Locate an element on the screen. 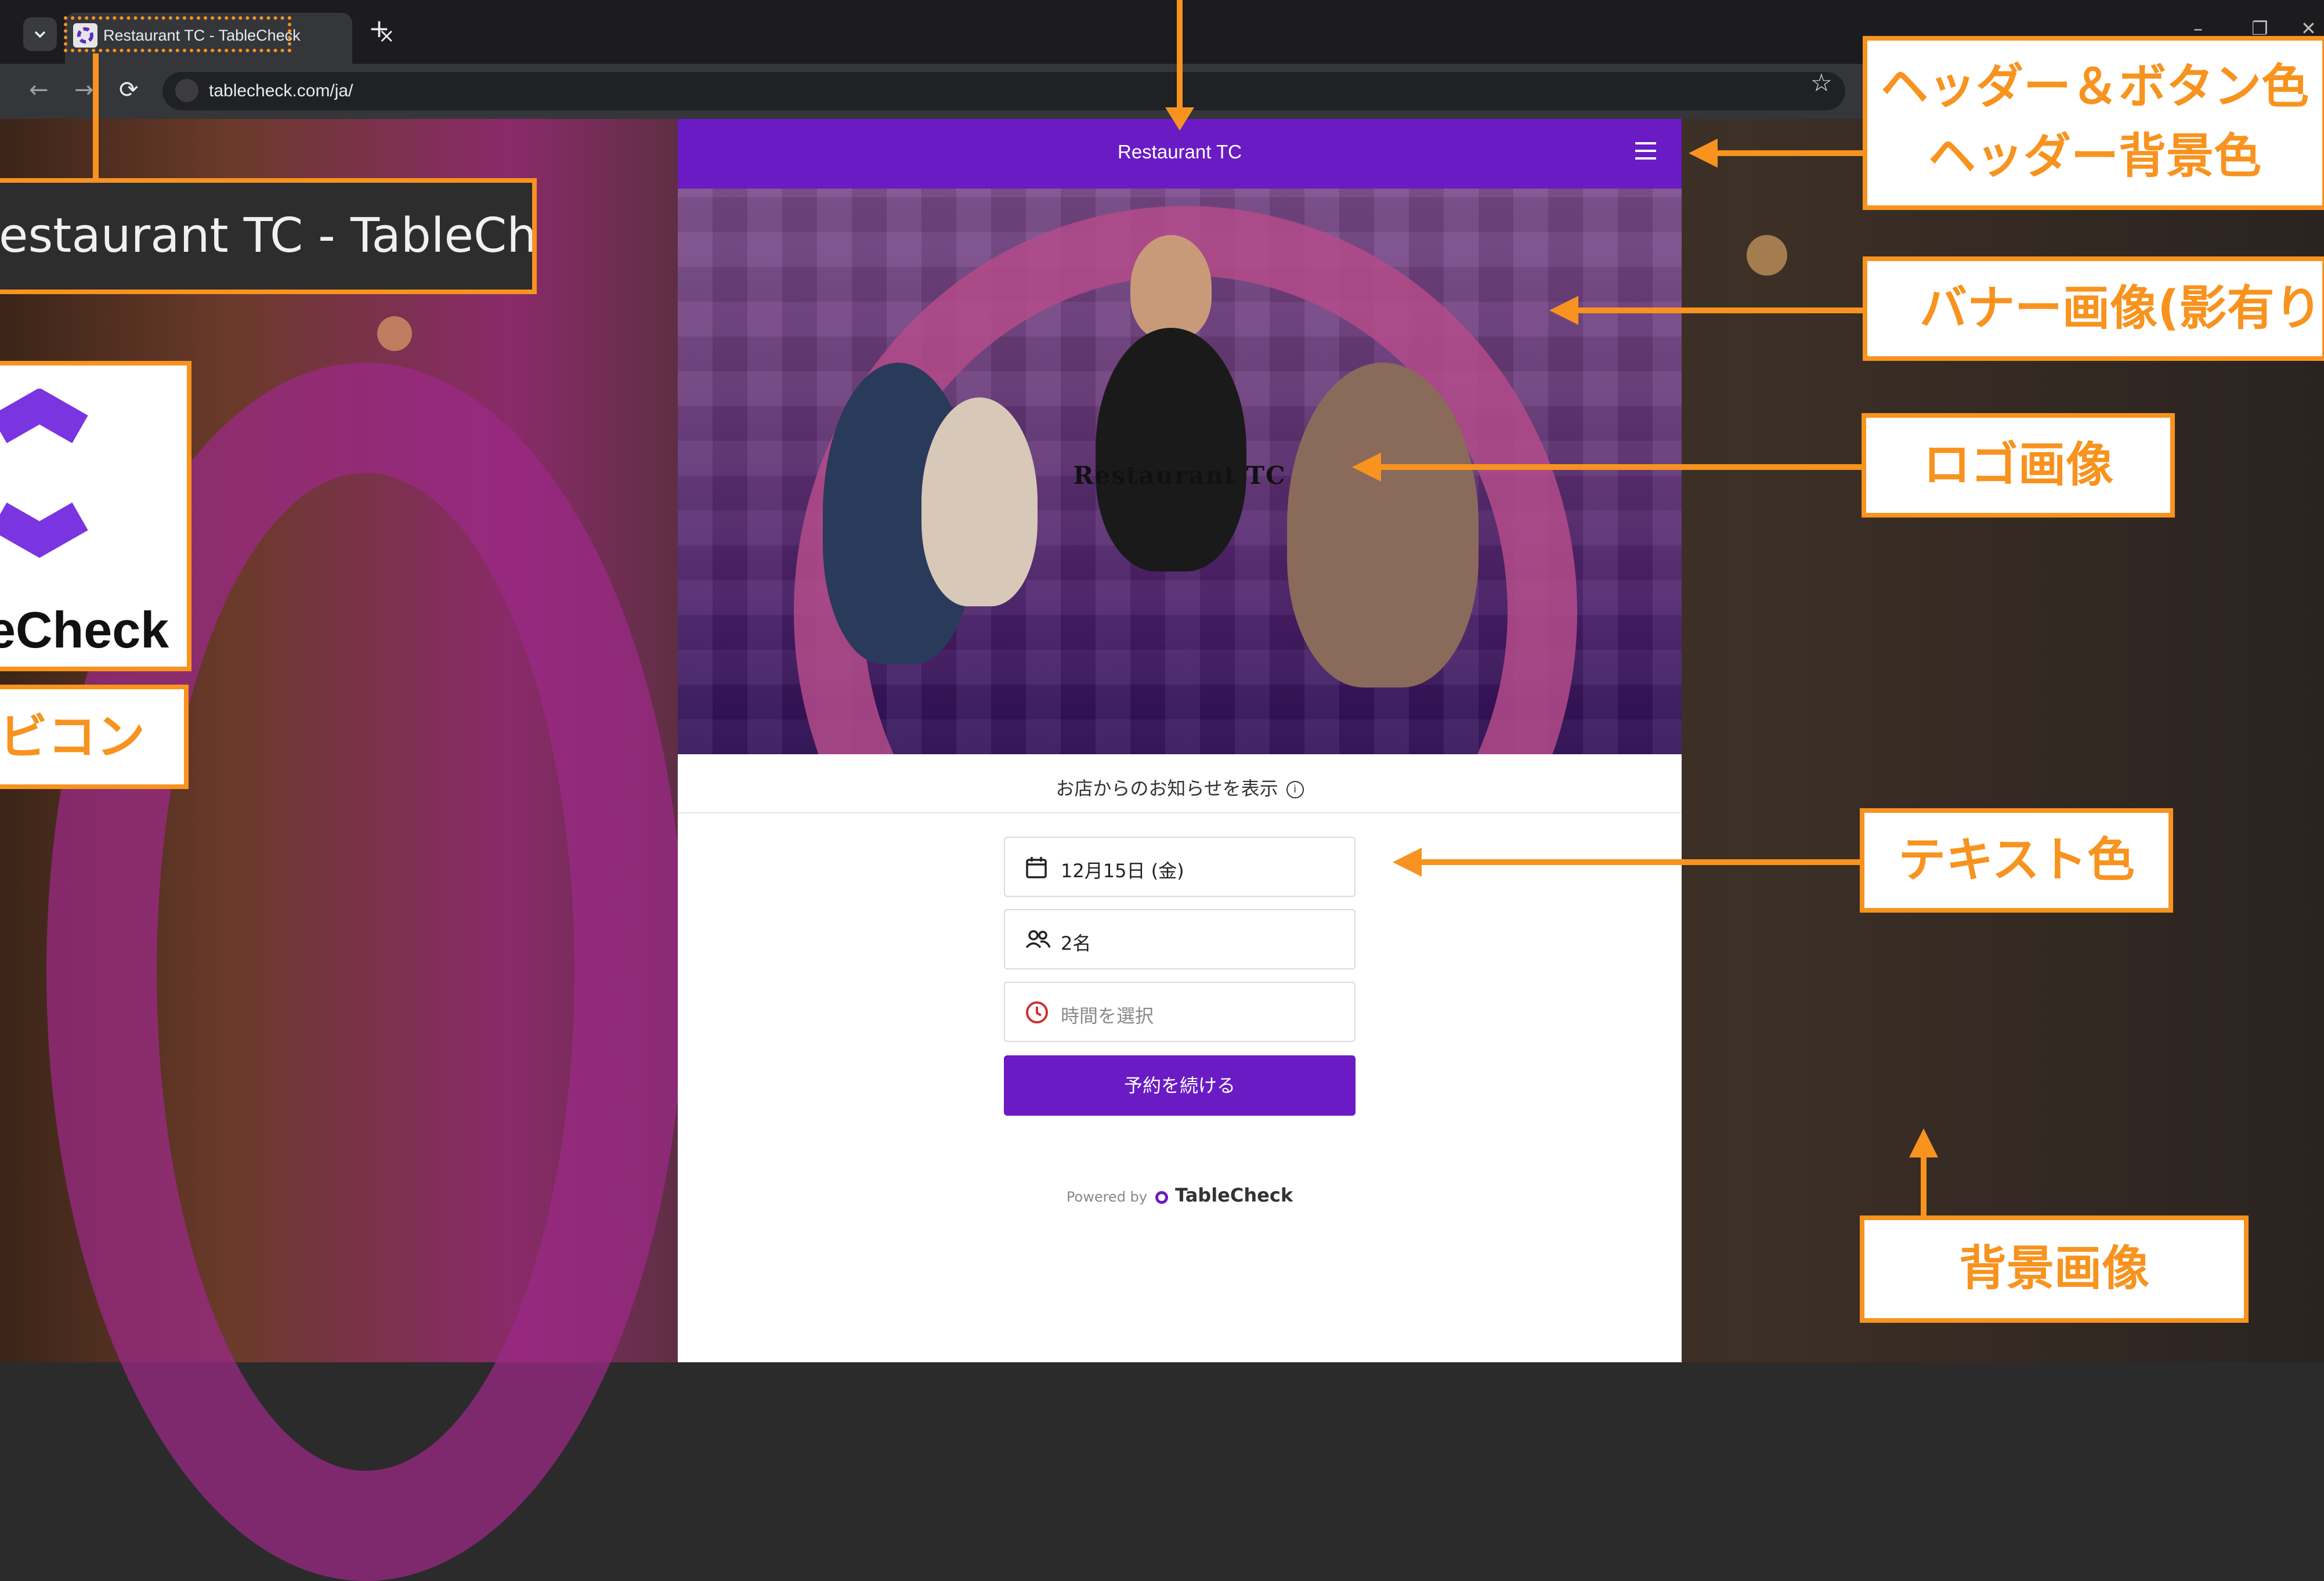 The width and height of the screenshot is (2324, 1581). powered-by-label: Powered by is located at coordinates (1106, 1197).